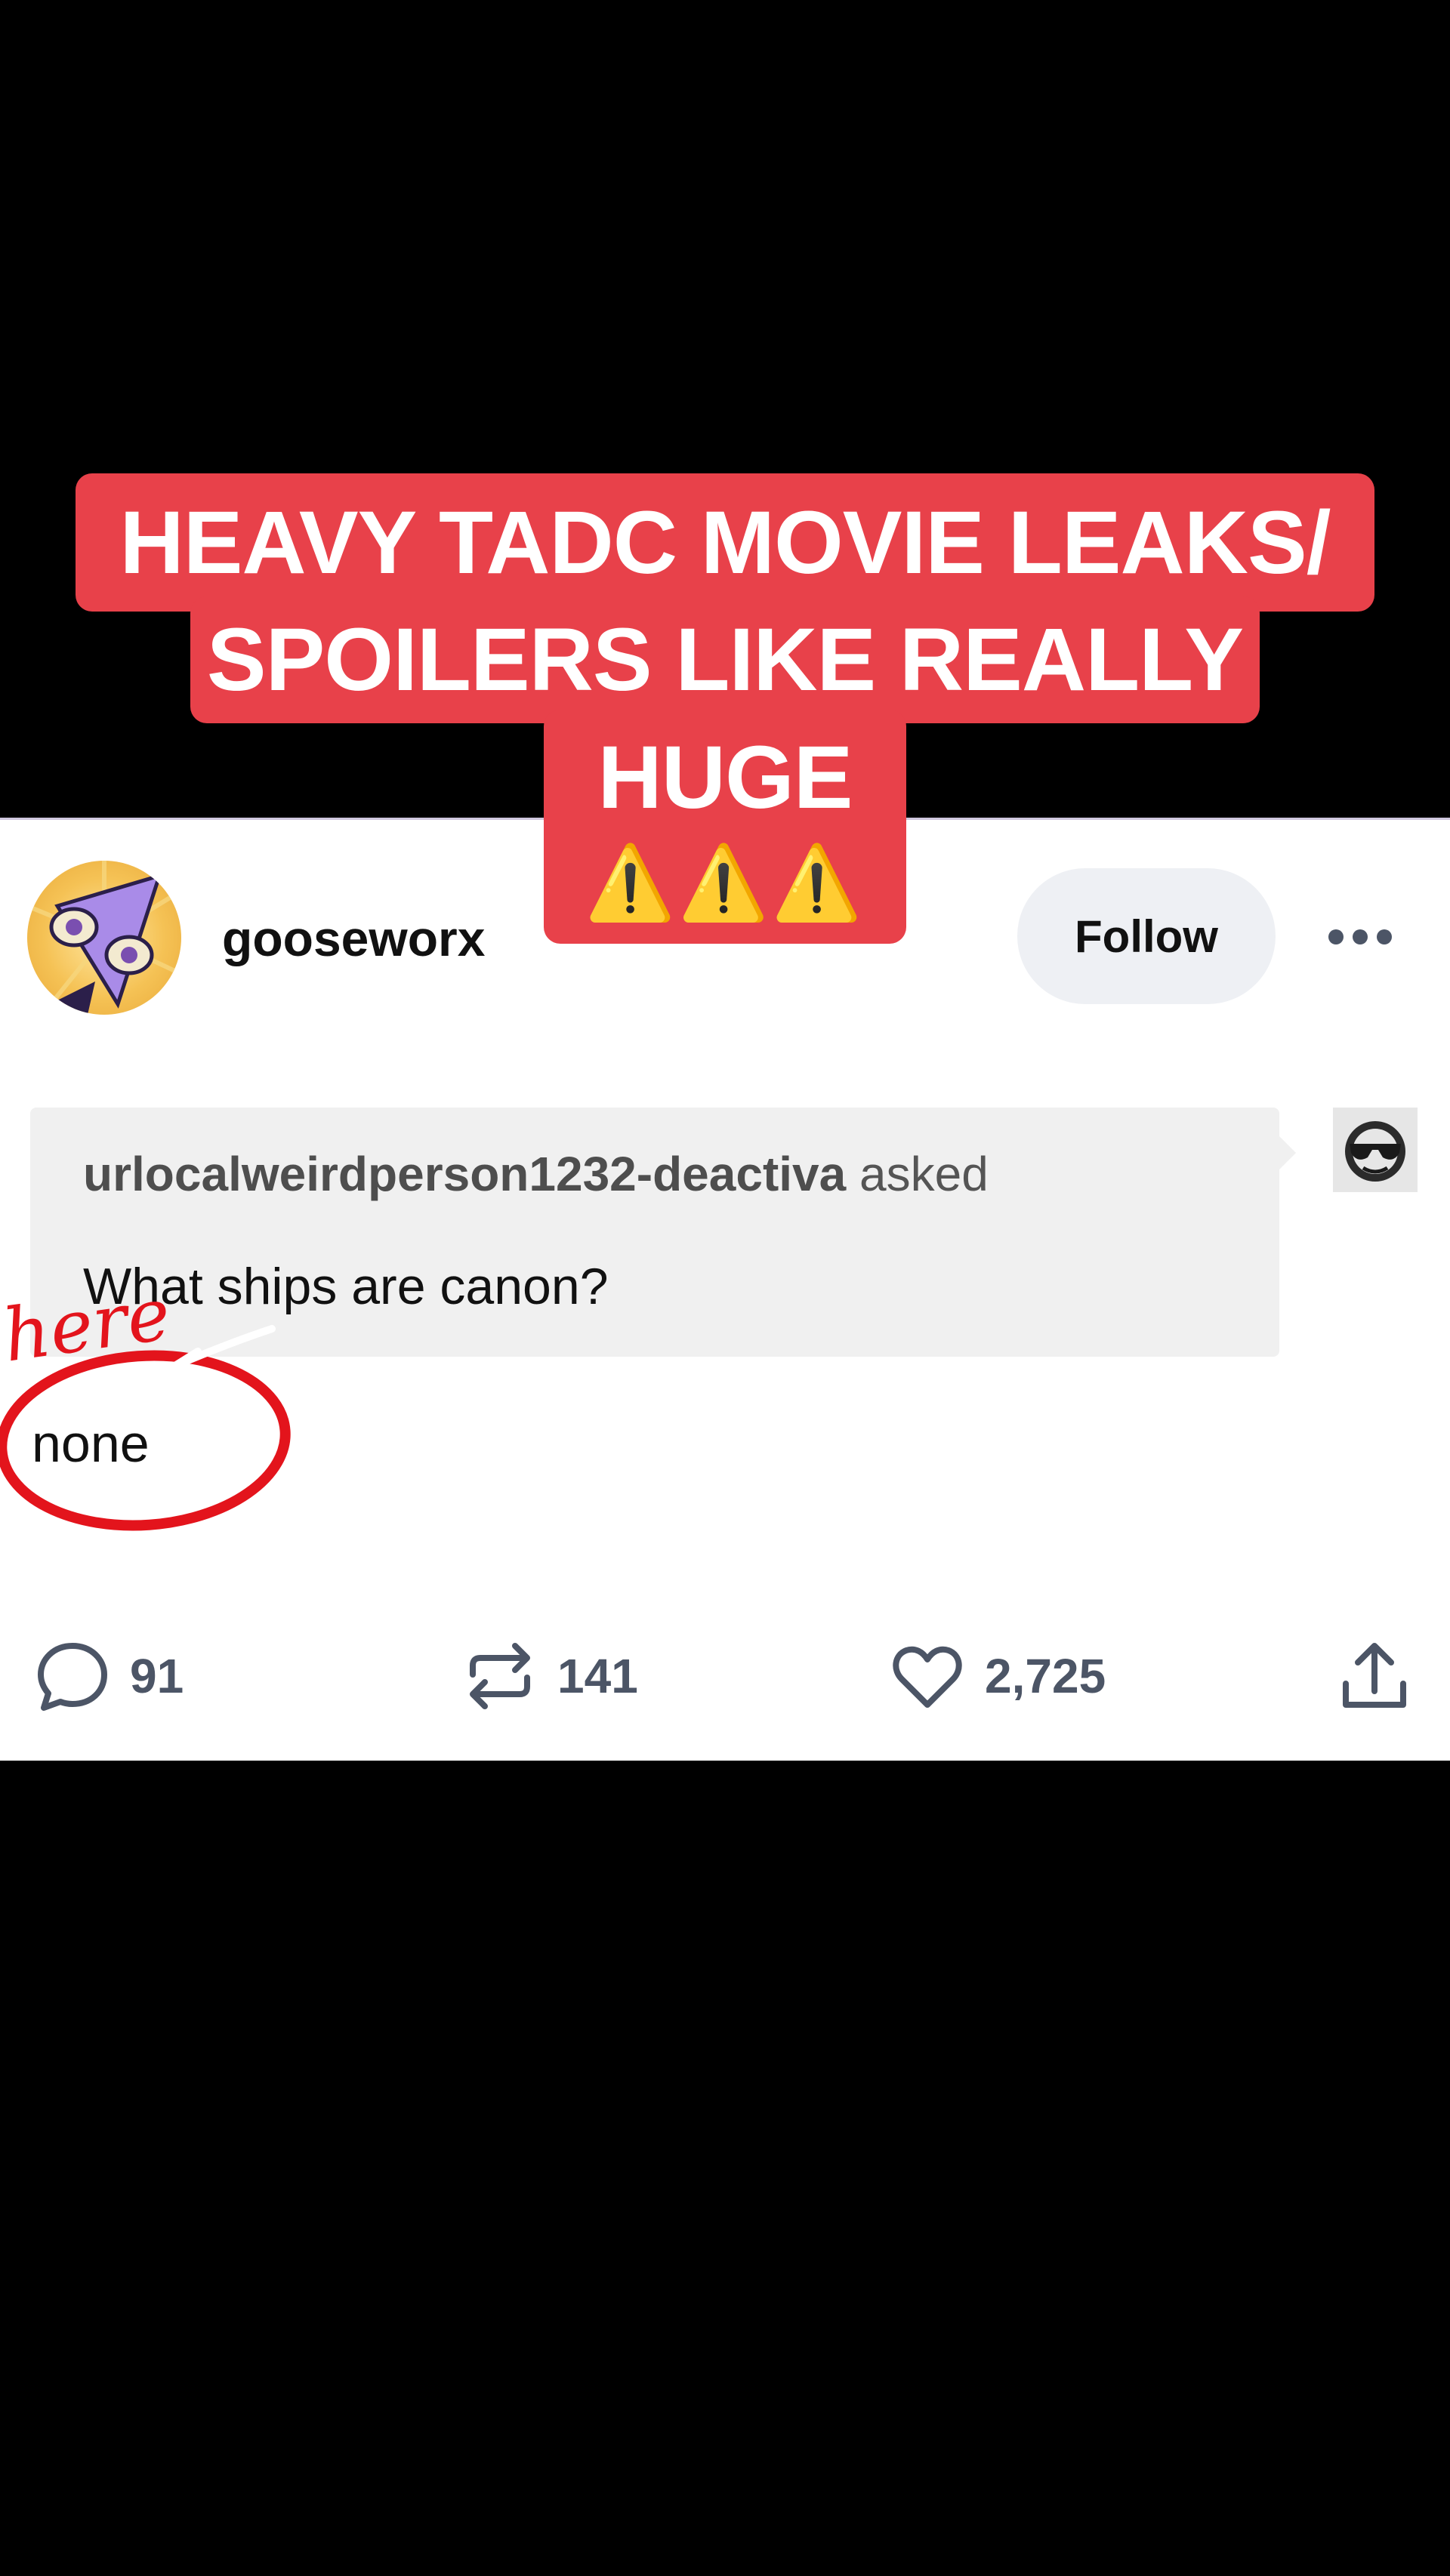  What do you see at coordinates (1374, 1676) in the screenshot?
I see `share-icon` at bounding box center [1374, 1676].